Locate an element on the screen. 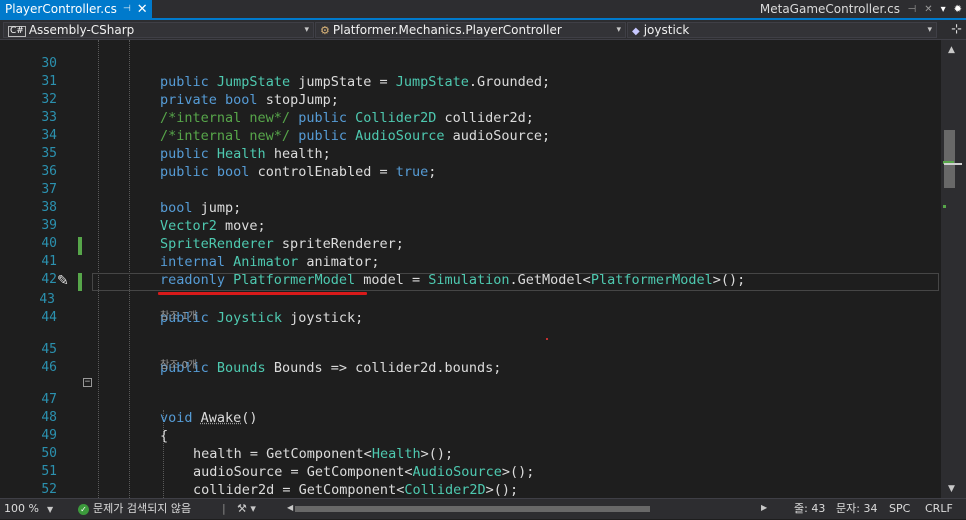 The image size is (966, 520). settings-icon: ✹ is located at coordinates (958, 9).